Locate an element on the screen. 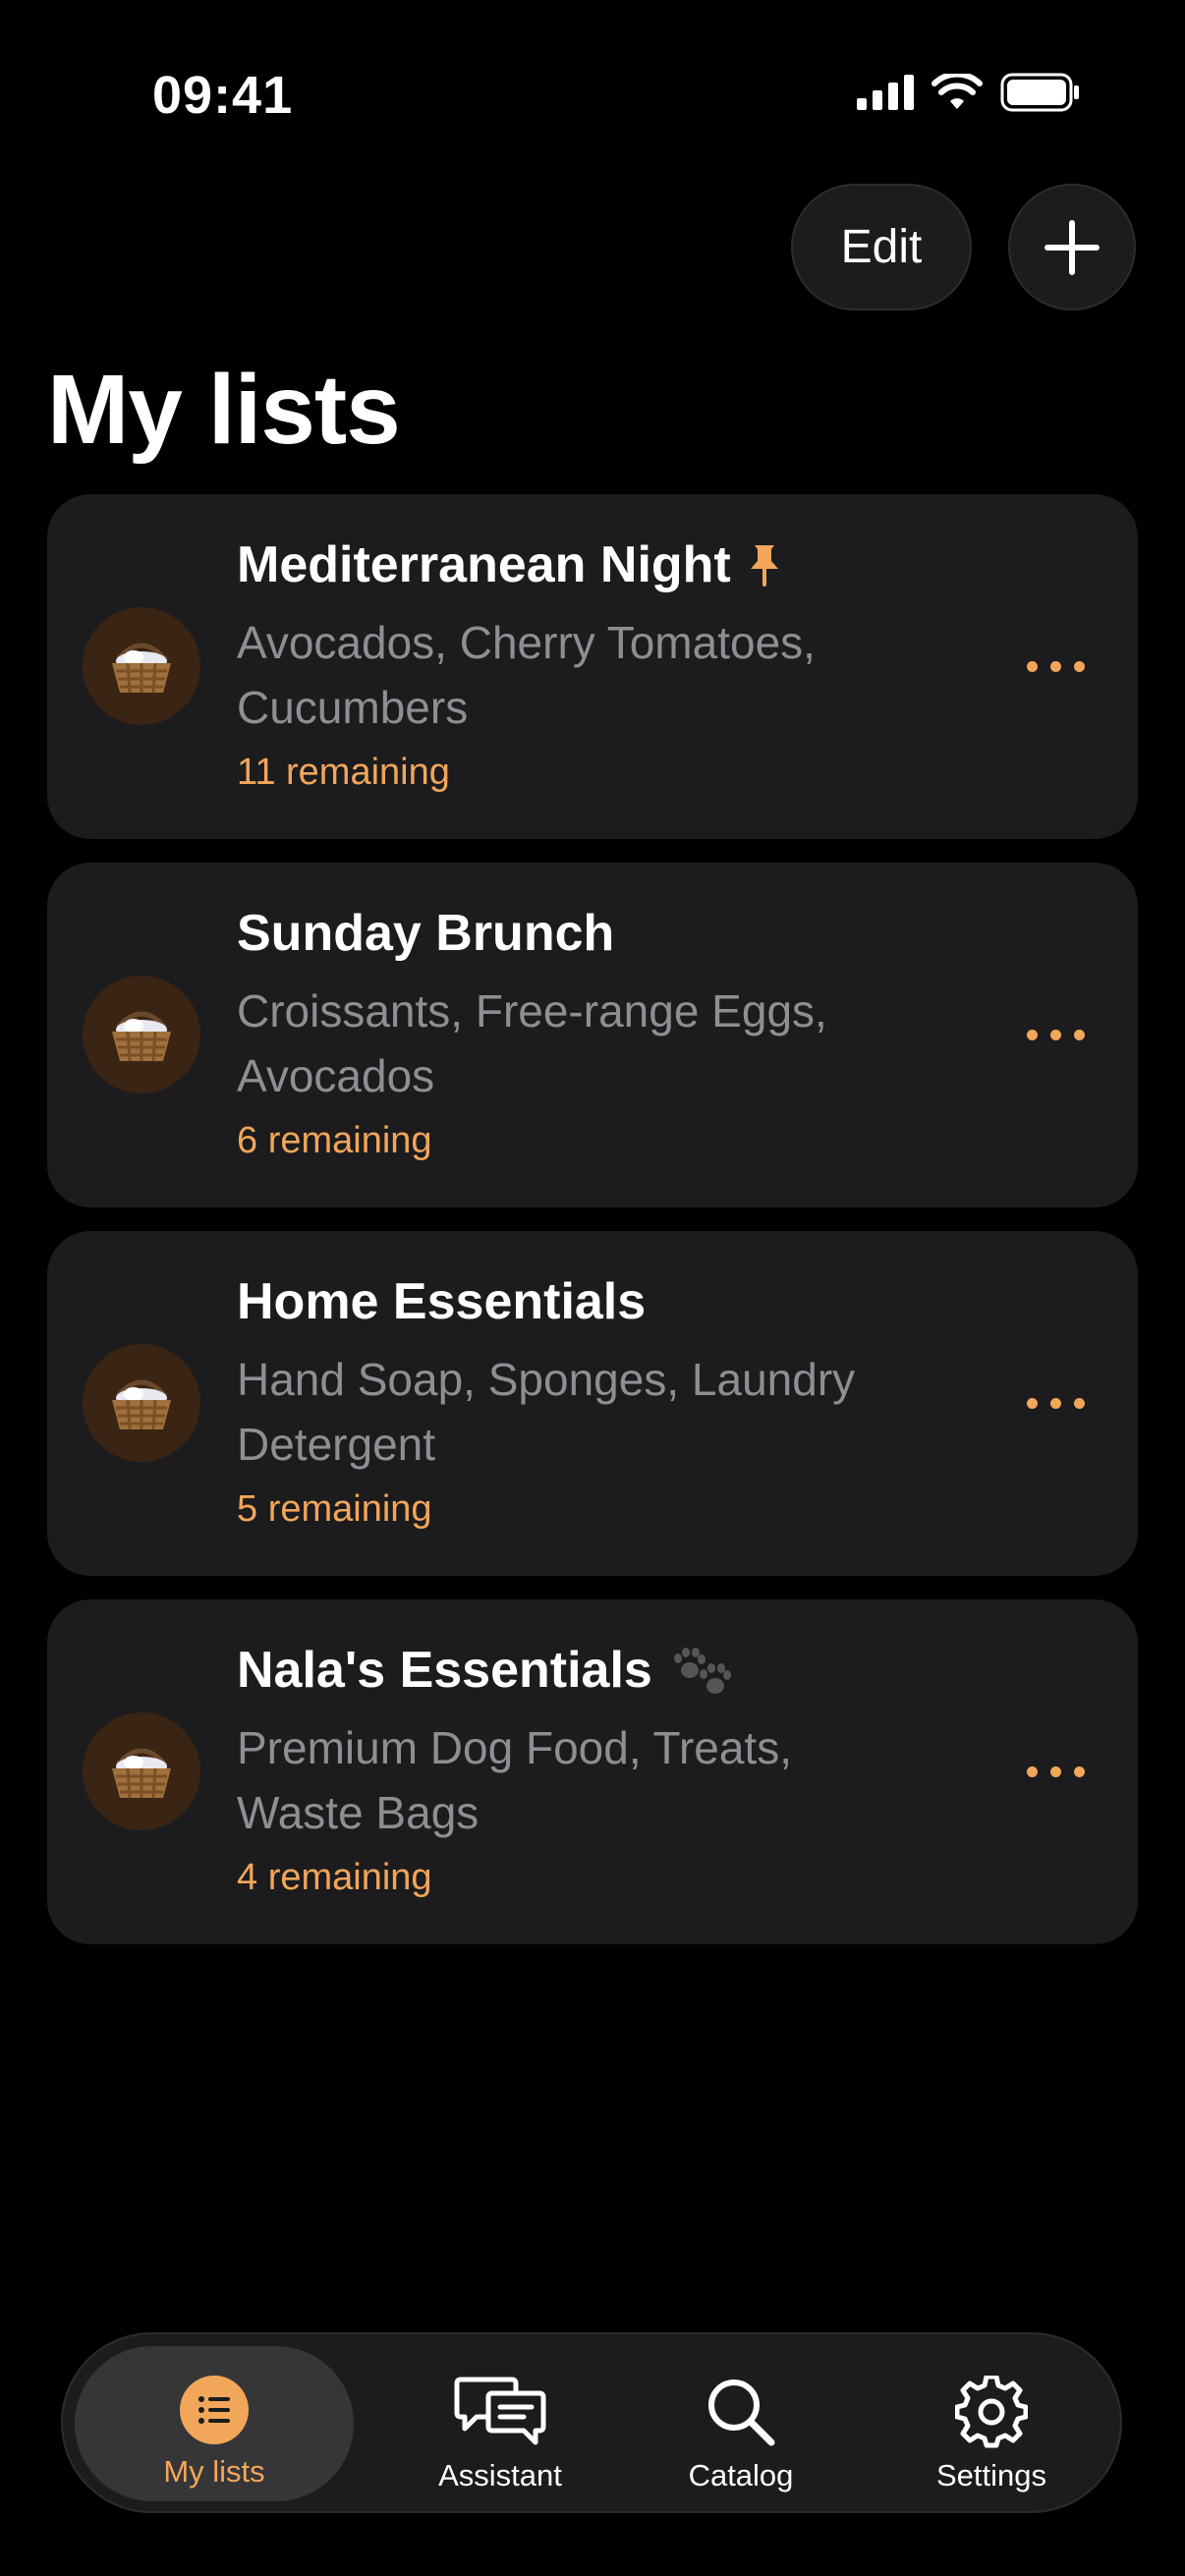 The image size is (1185, 2576). tab-label: Catalog is located at coordinates (741, 2475).